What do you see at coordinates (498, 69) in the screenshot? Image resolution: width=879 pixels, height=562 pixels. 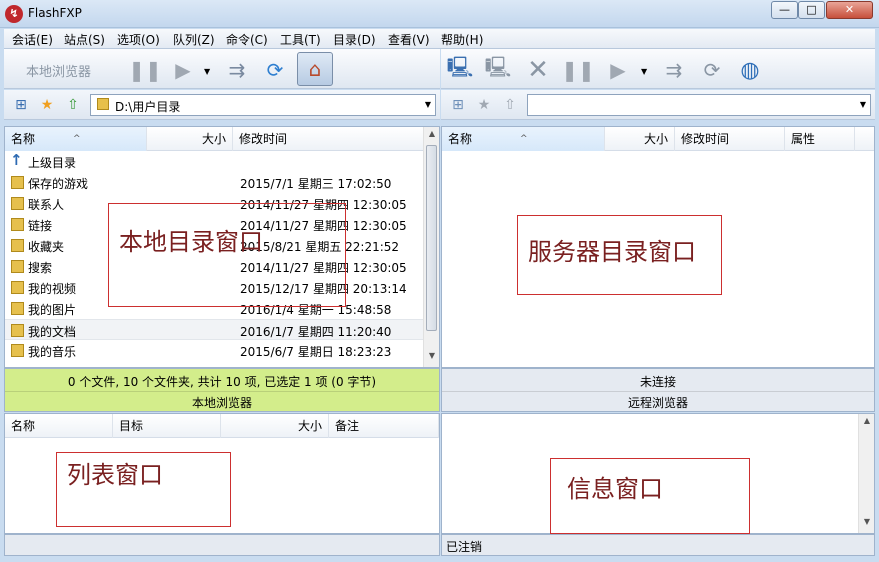 I see `disconnect-icon: 🖳` at bounding box center [498, 69].